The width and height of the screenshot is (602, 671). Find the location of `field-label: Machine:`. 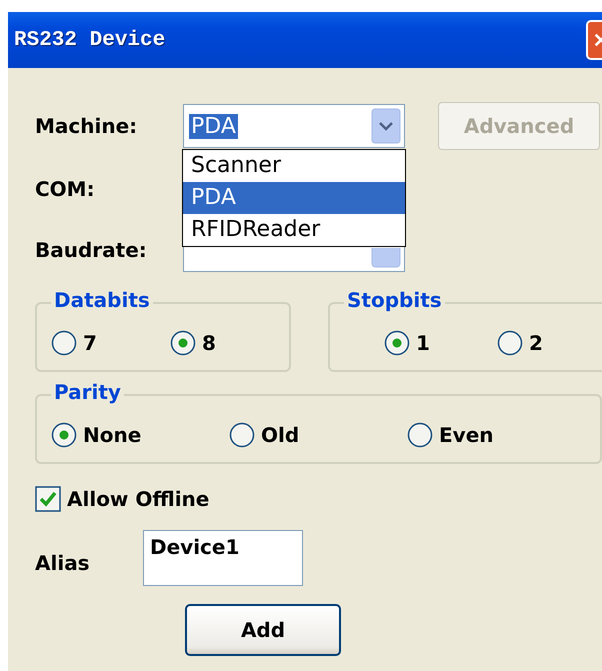

field-label: Machine: is located at coordinates (86, 126).